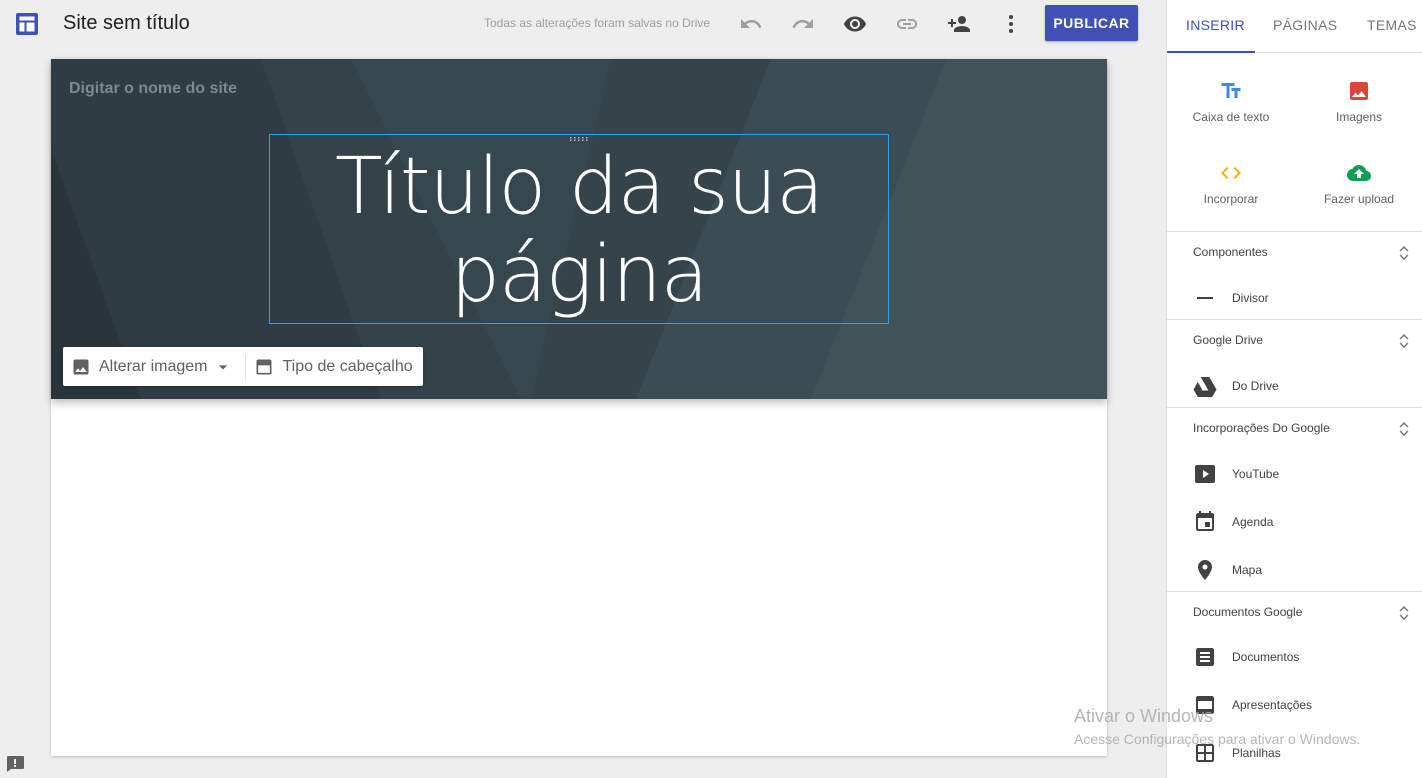  What do you see at coordinates (1205, 474) in the screenshot?
I see `youtube-icon` at bounding box center [1205, 474].